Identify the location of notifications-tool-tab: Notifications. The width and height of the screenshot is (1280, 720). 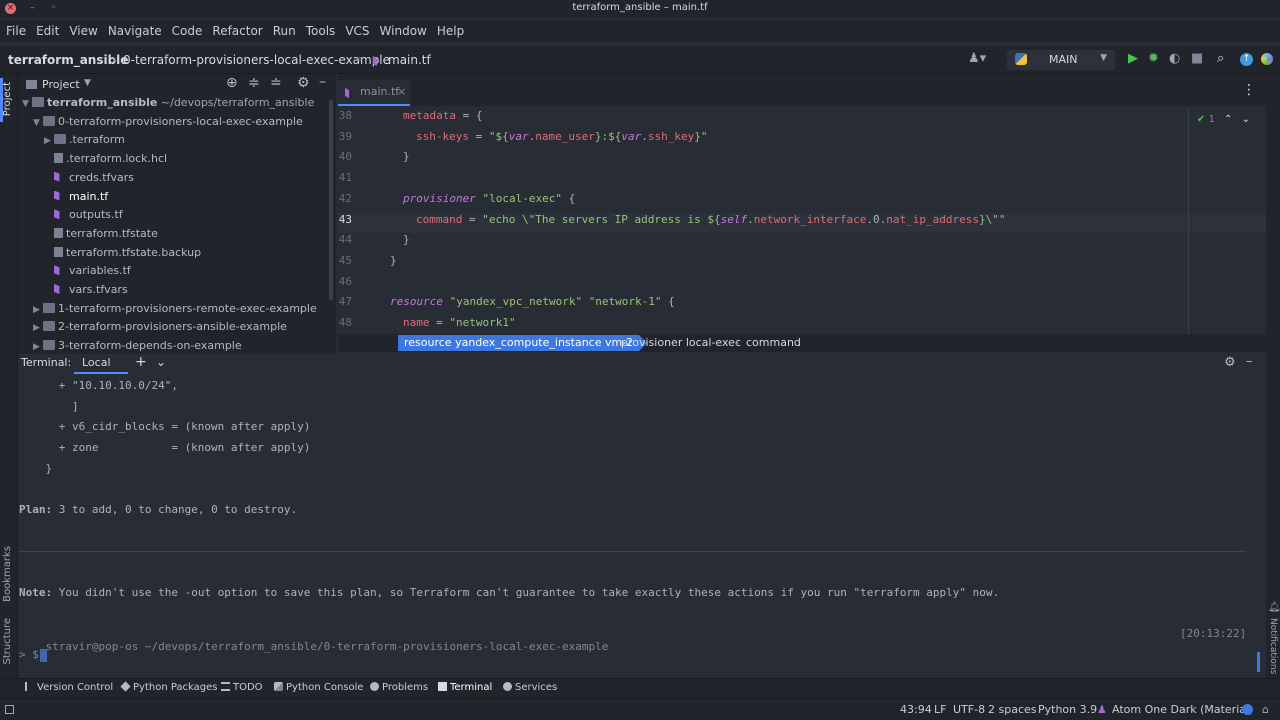
(1273, 646).